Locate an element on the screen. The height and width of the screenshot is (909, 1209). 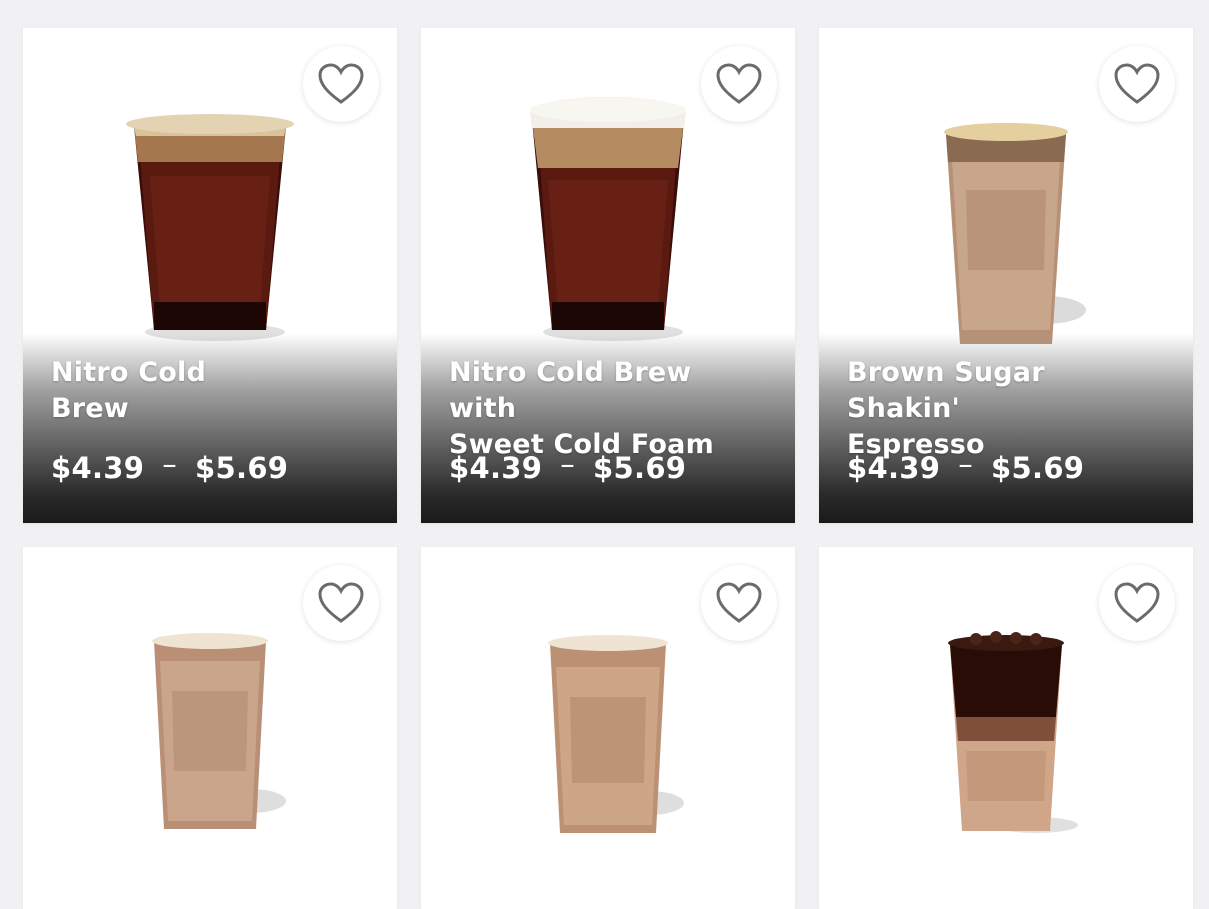
product-name: Nitro Cold Brew with Sweet Cold Foam is located at coordinates (581, 408).